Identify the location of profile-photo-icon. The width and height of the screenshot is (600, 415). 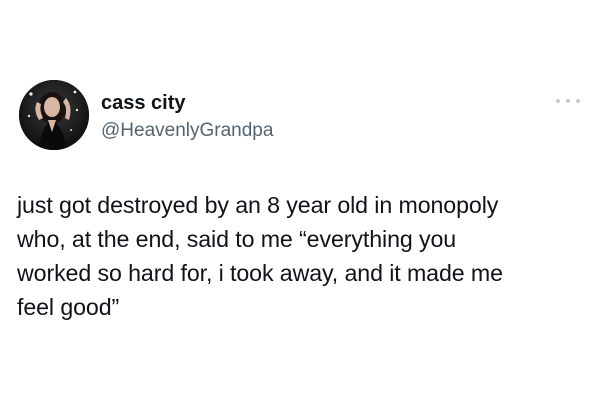
(54, 115).